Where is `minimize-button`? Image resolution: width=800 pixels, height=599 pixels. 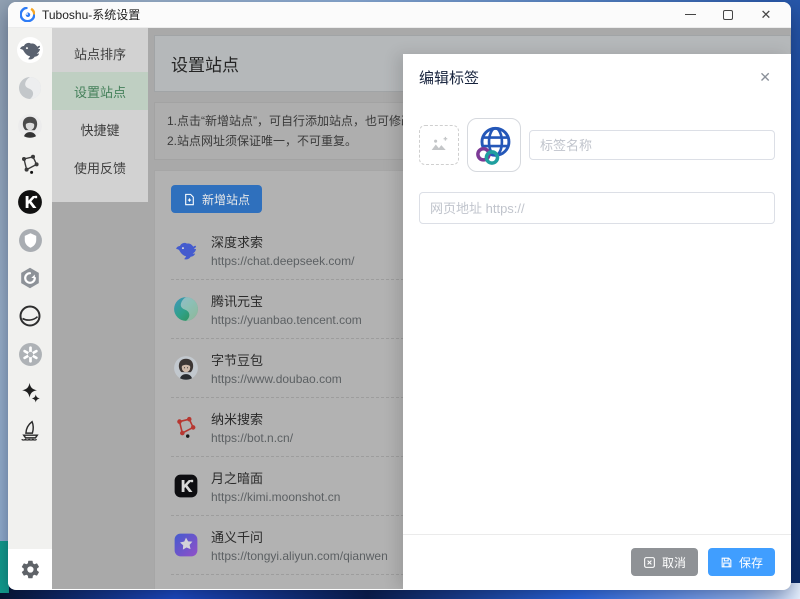 minimize-button is located at coordinates (690, 15).